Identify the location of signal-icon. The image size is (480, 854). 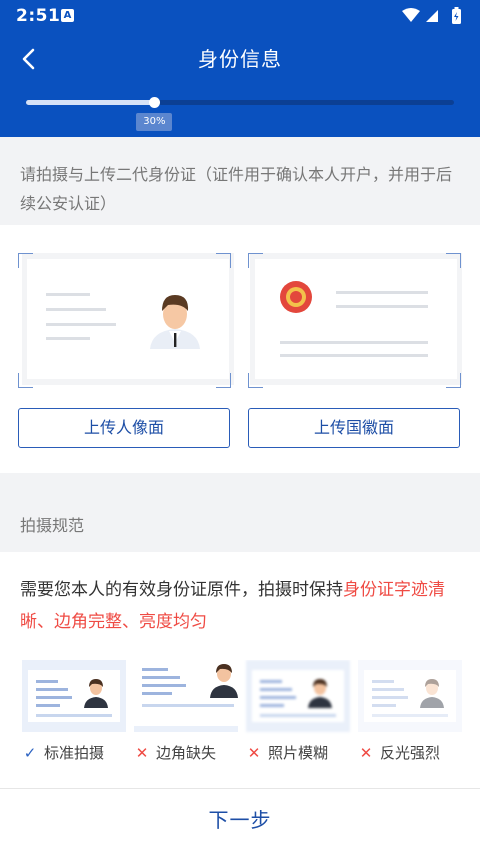
(432, 16).